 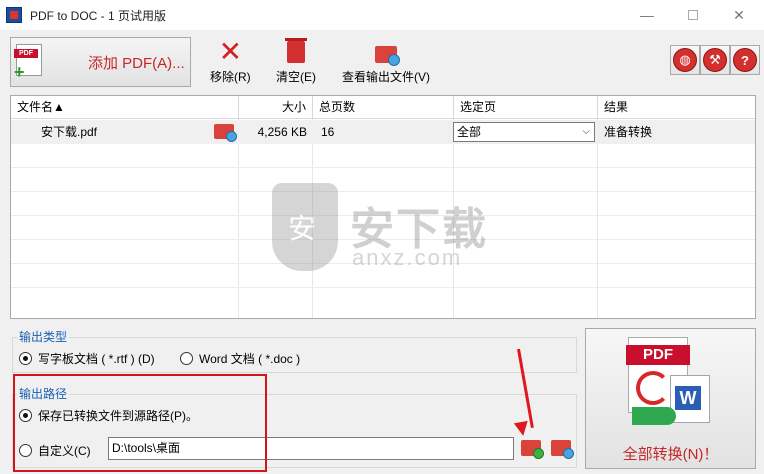 I want to click on open-output-folder-icon, so click(x=562, y=449).